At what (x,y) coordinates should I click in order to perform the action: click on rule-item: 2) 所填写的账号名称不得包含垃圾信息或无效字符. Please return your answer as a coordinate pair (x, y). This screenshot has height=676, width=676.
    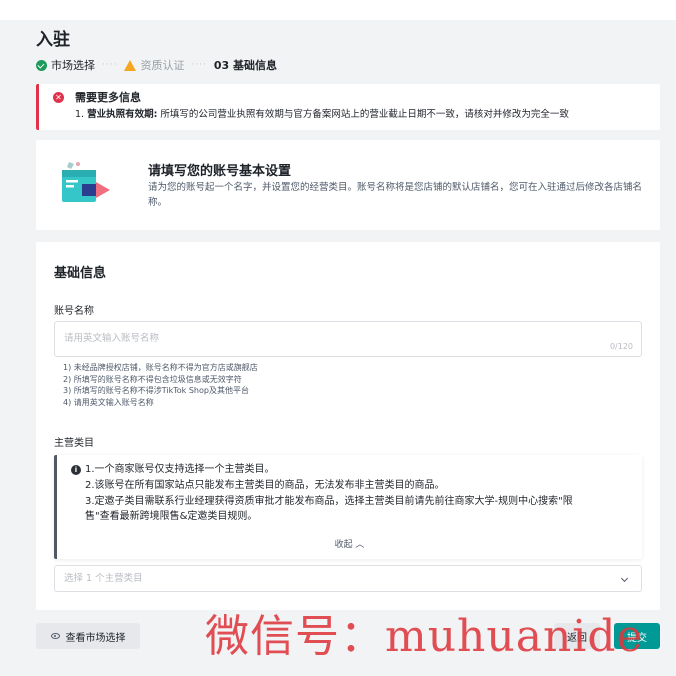
    Looking at the image, I should click on (152, 379).